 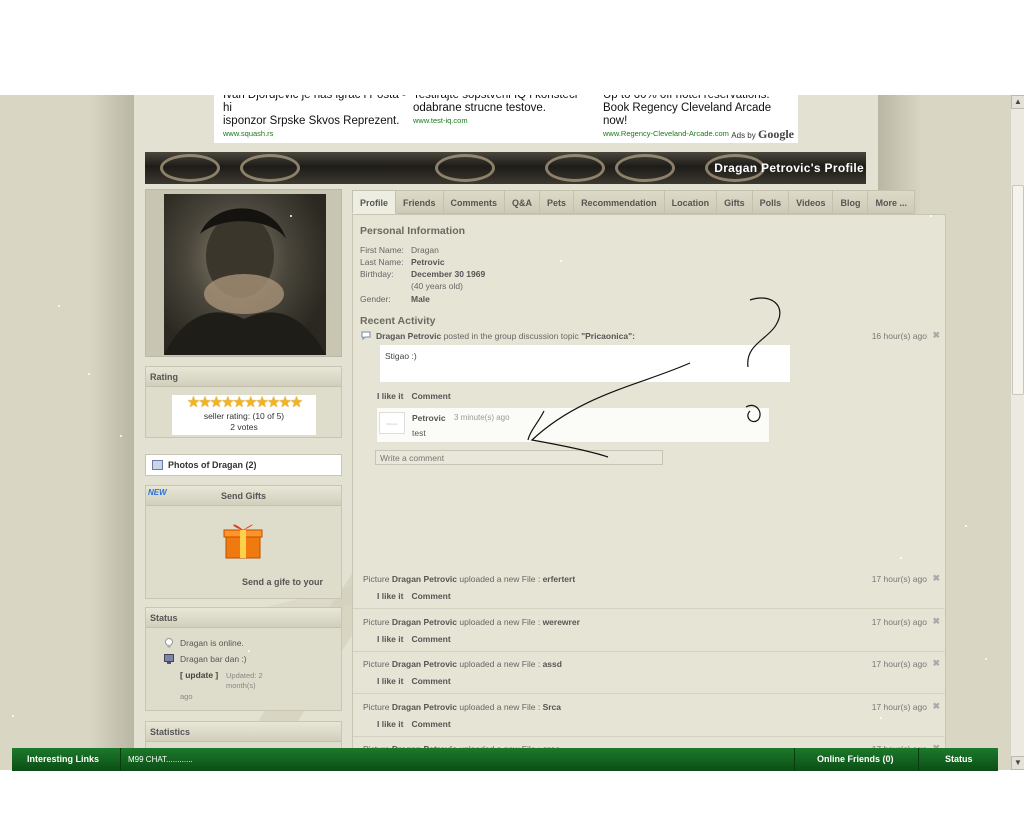 What do you see at coordinates (243, 618) in the screenshot?
I see `status-heading: Status` at bounding box center [243, 618].